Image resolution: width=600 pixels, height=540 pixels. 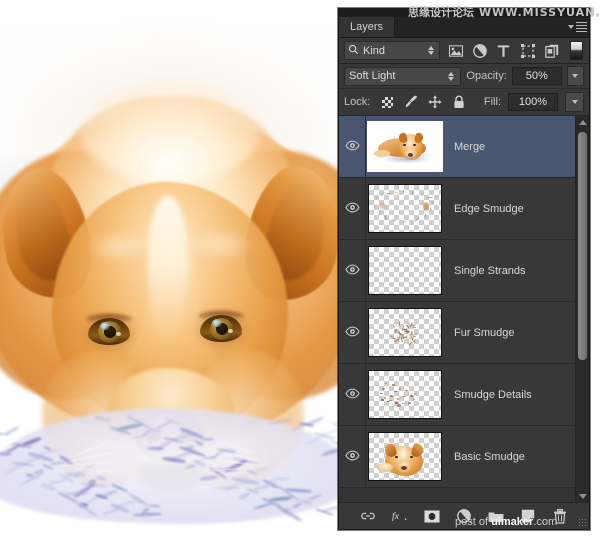 What do you see at coordinates (353, 51) in the screenshot?
I see `search-icon` at bounding box center [353, 51].